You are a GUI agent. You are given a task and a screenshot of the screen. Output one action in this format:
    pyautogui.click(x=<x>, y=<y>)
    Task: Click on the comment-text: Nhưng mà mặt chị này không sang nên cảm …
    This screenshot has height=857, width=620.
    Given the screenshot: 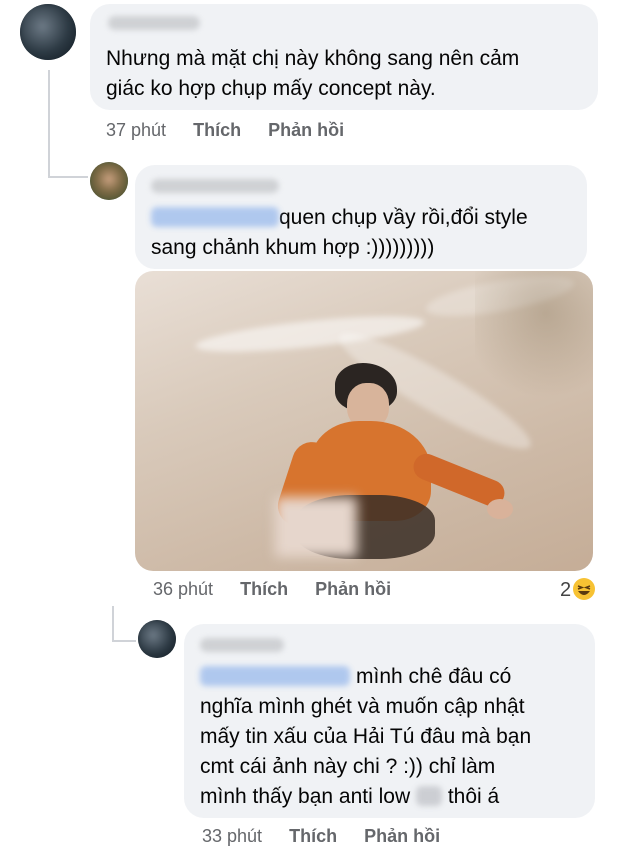 What is the action you would take?
    pyautogui.click(x=312, y=74)
    